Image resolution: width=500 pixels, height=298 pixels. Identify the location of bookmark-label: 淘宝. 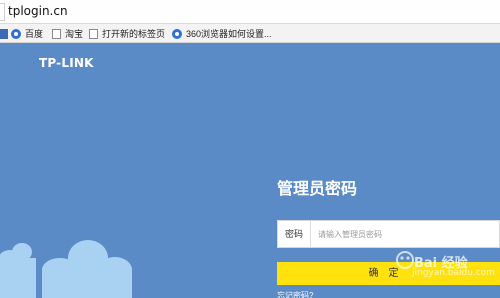
(74, 34).